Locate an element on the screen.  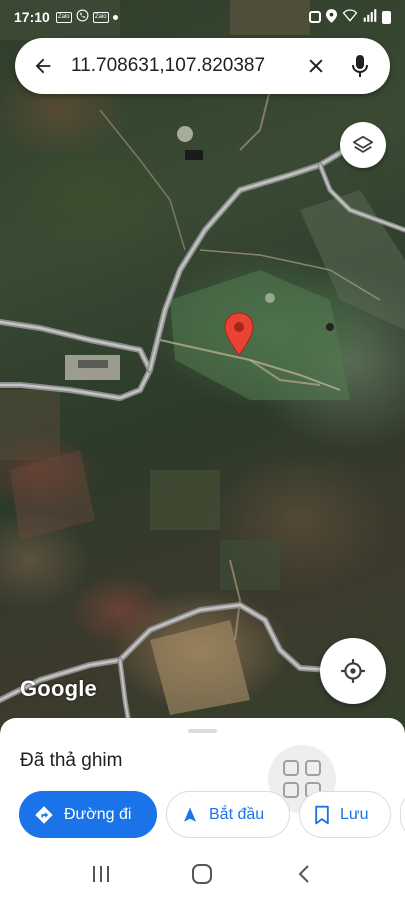
search-bar: 11.708631,107.820387 is located at coordinates (202, 66).